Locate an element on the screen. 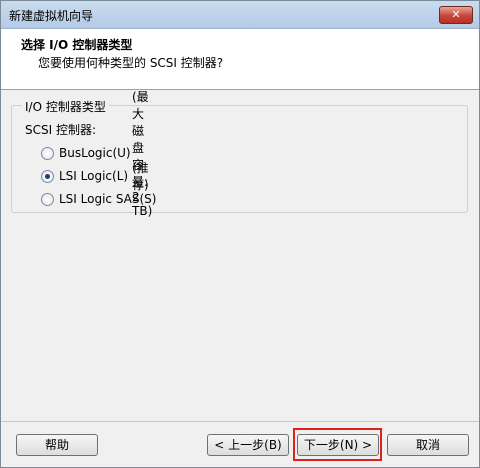 This screenshot has width=480, height=468. radio-label: LSI Logic(L) is located at coordinates (94, 176).